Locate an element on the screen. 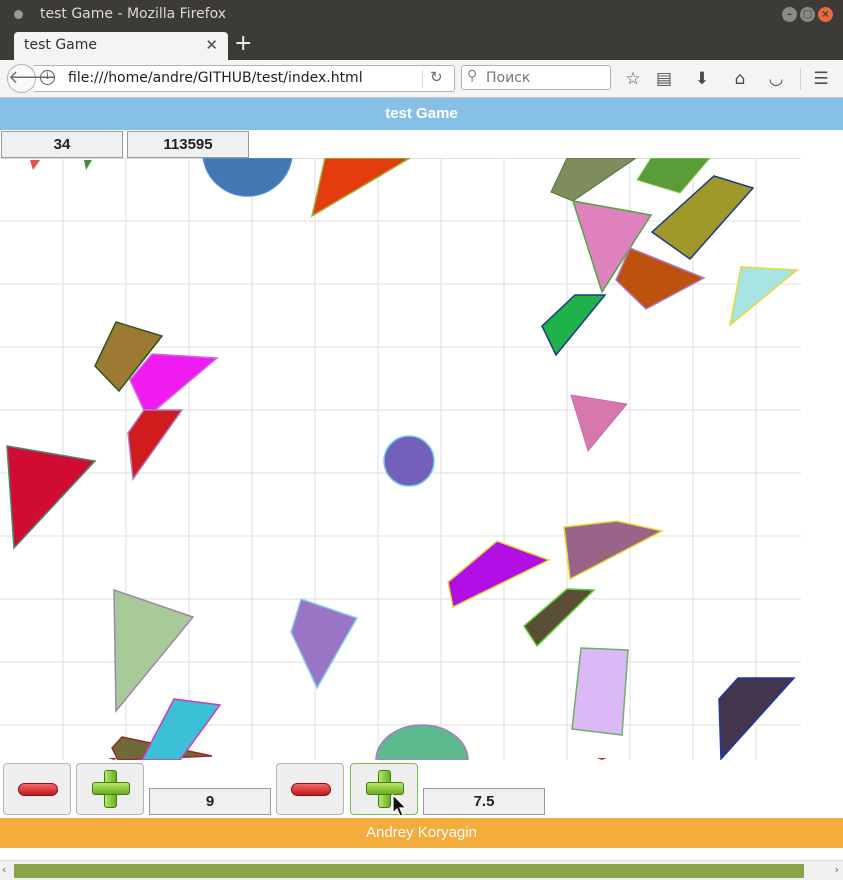 This screenshot has height=880, width=843. download-icon: ⬇ is located at coordinates (702, 79).